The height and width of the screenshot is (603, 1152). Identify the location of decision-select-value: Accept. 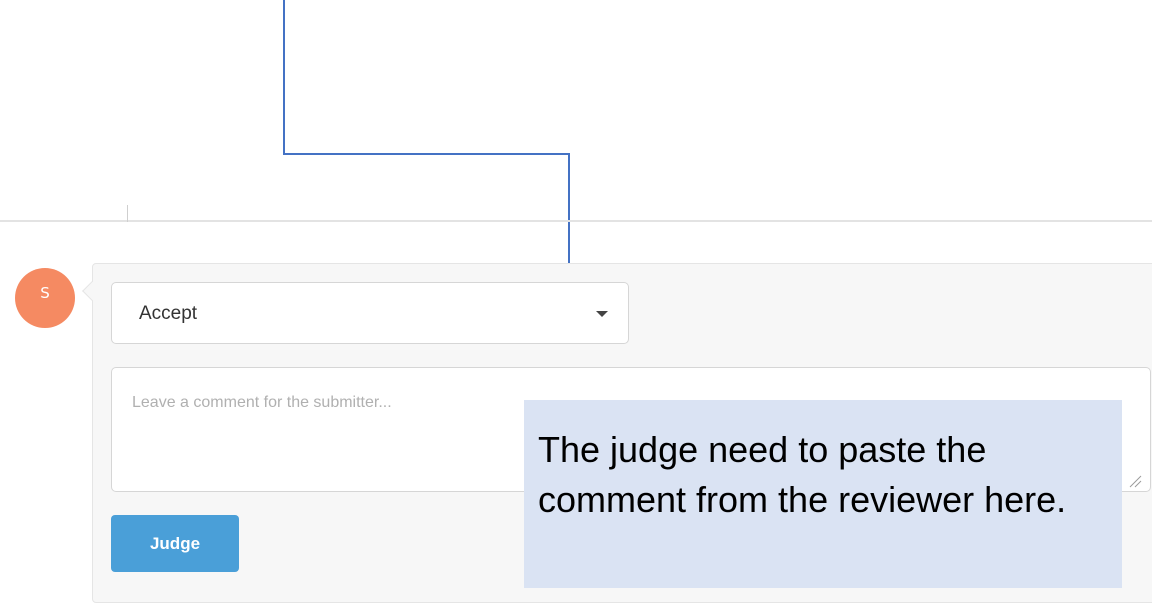
(168, 313).